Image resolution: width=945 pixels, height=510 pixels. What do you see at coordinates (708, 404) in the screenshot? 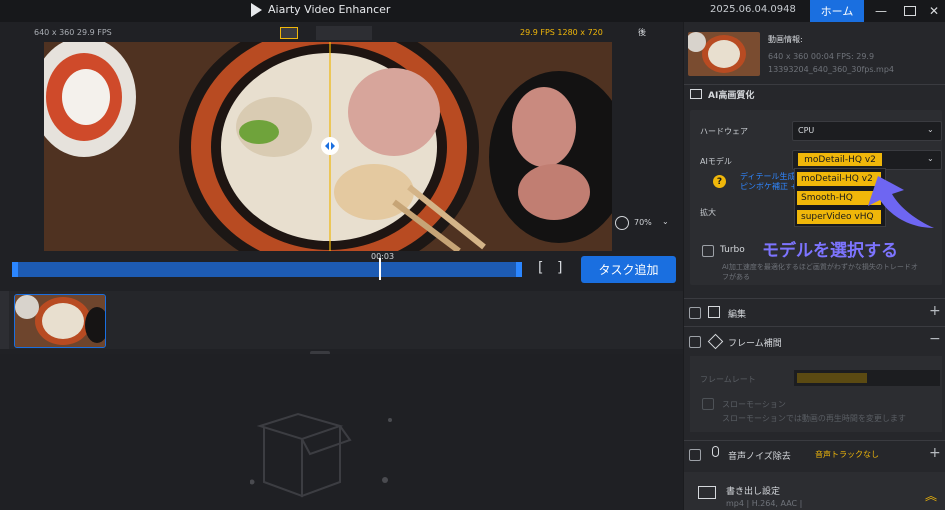
I see `slow-motion-checkbox` at bounding box center [708, 404].